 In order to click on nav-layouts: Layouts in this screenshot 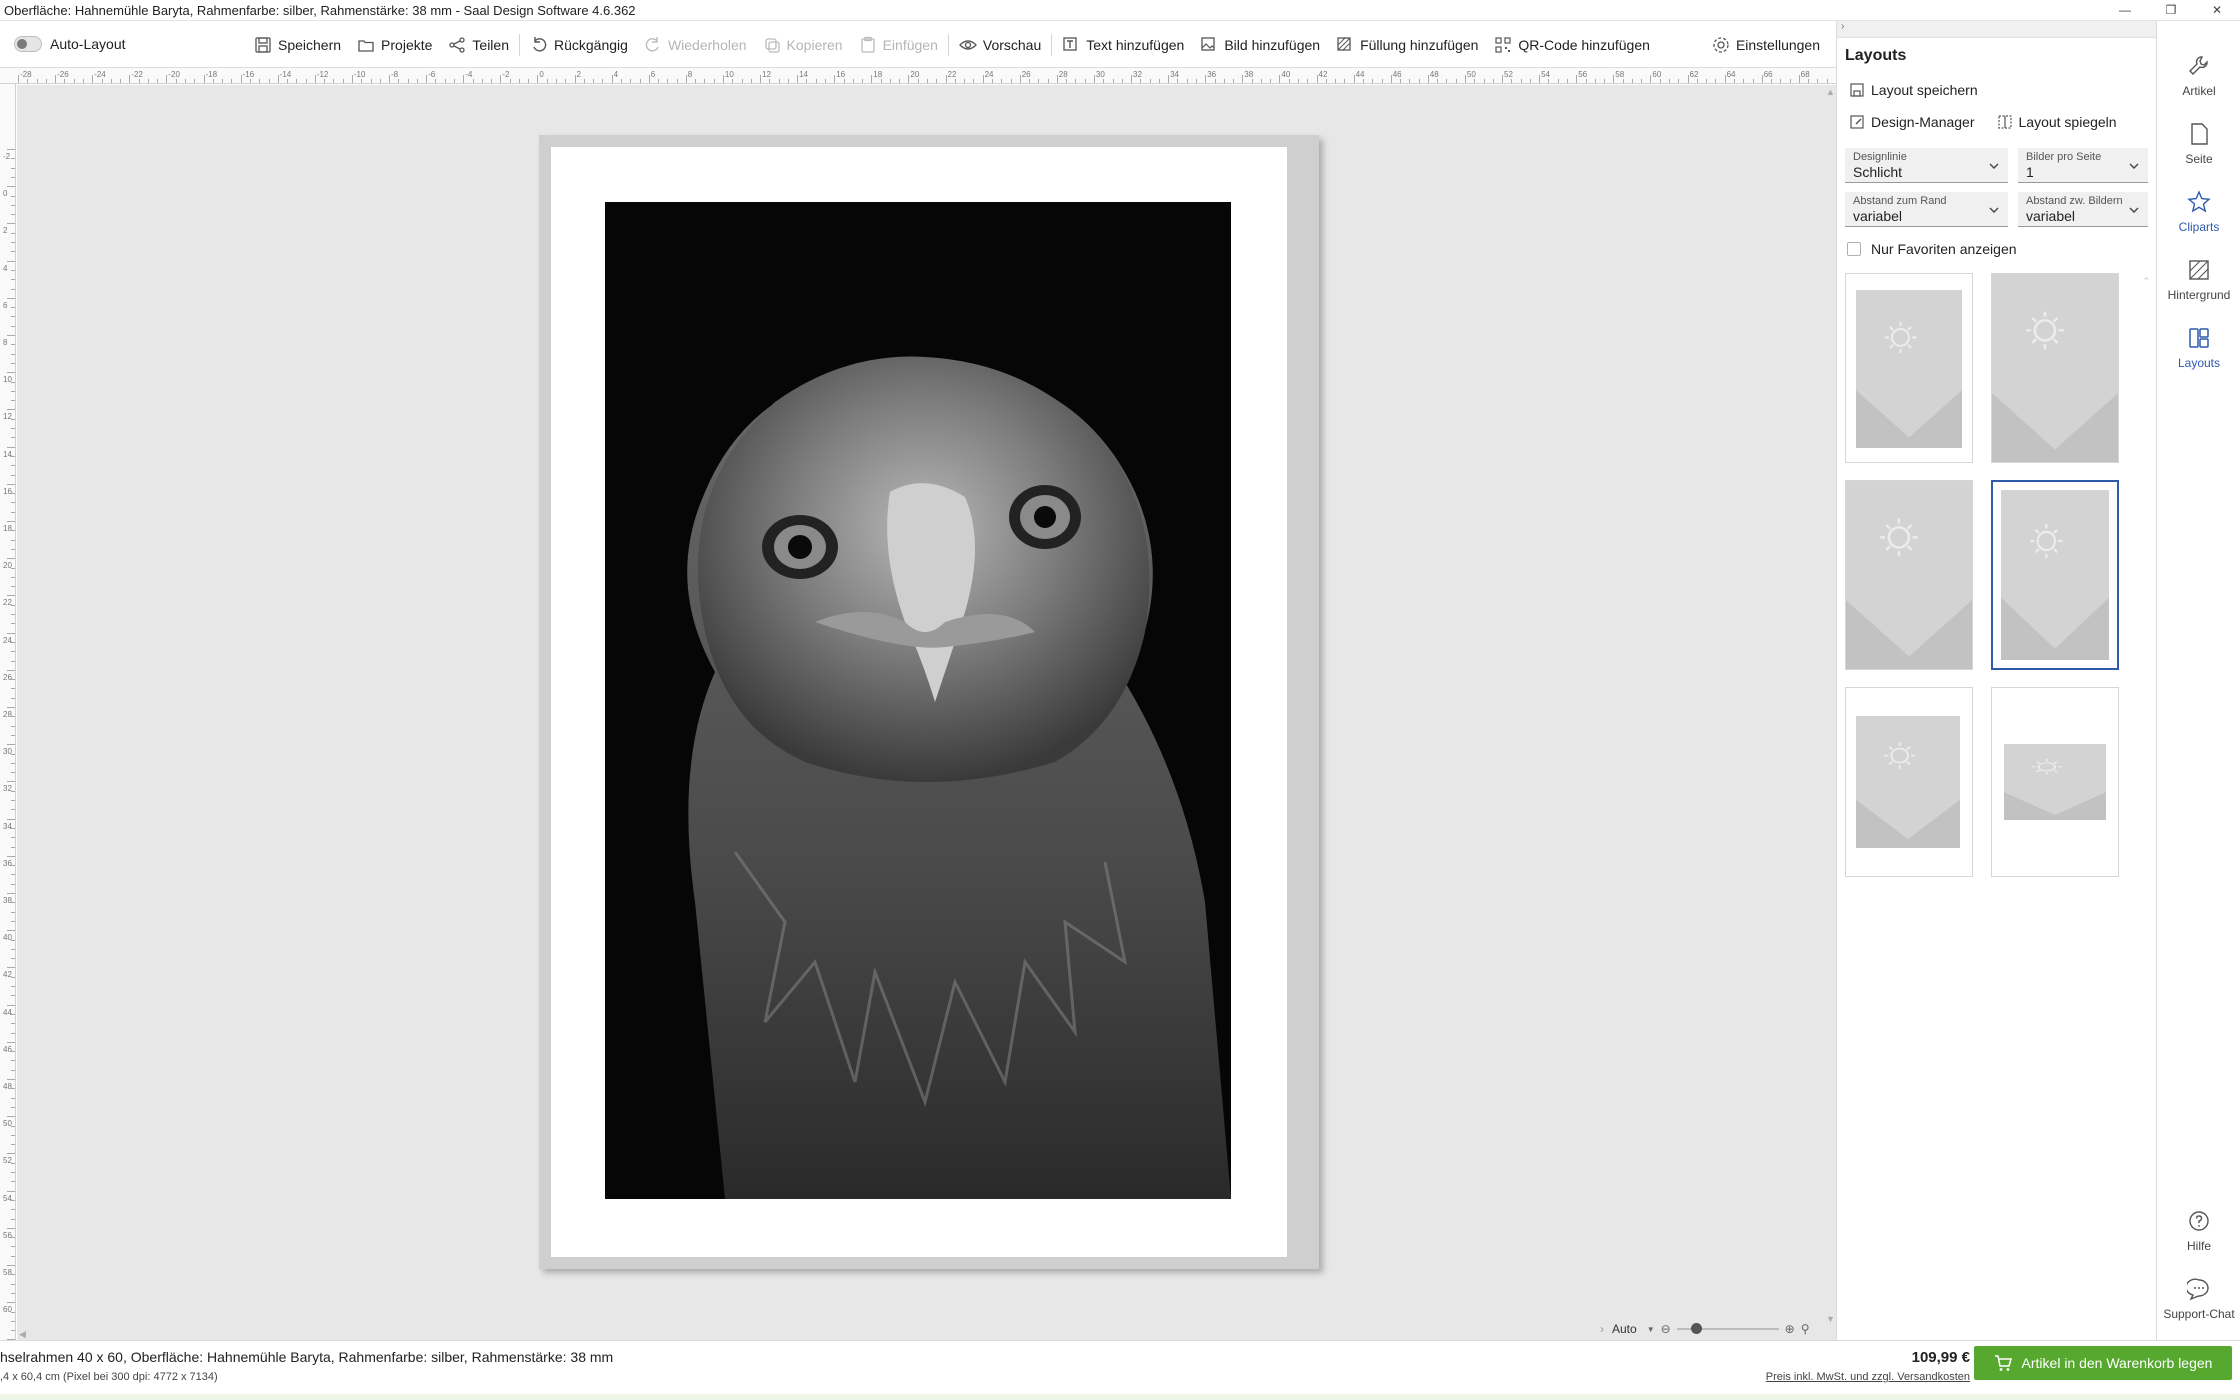, I will do `click(2198, 348)`.